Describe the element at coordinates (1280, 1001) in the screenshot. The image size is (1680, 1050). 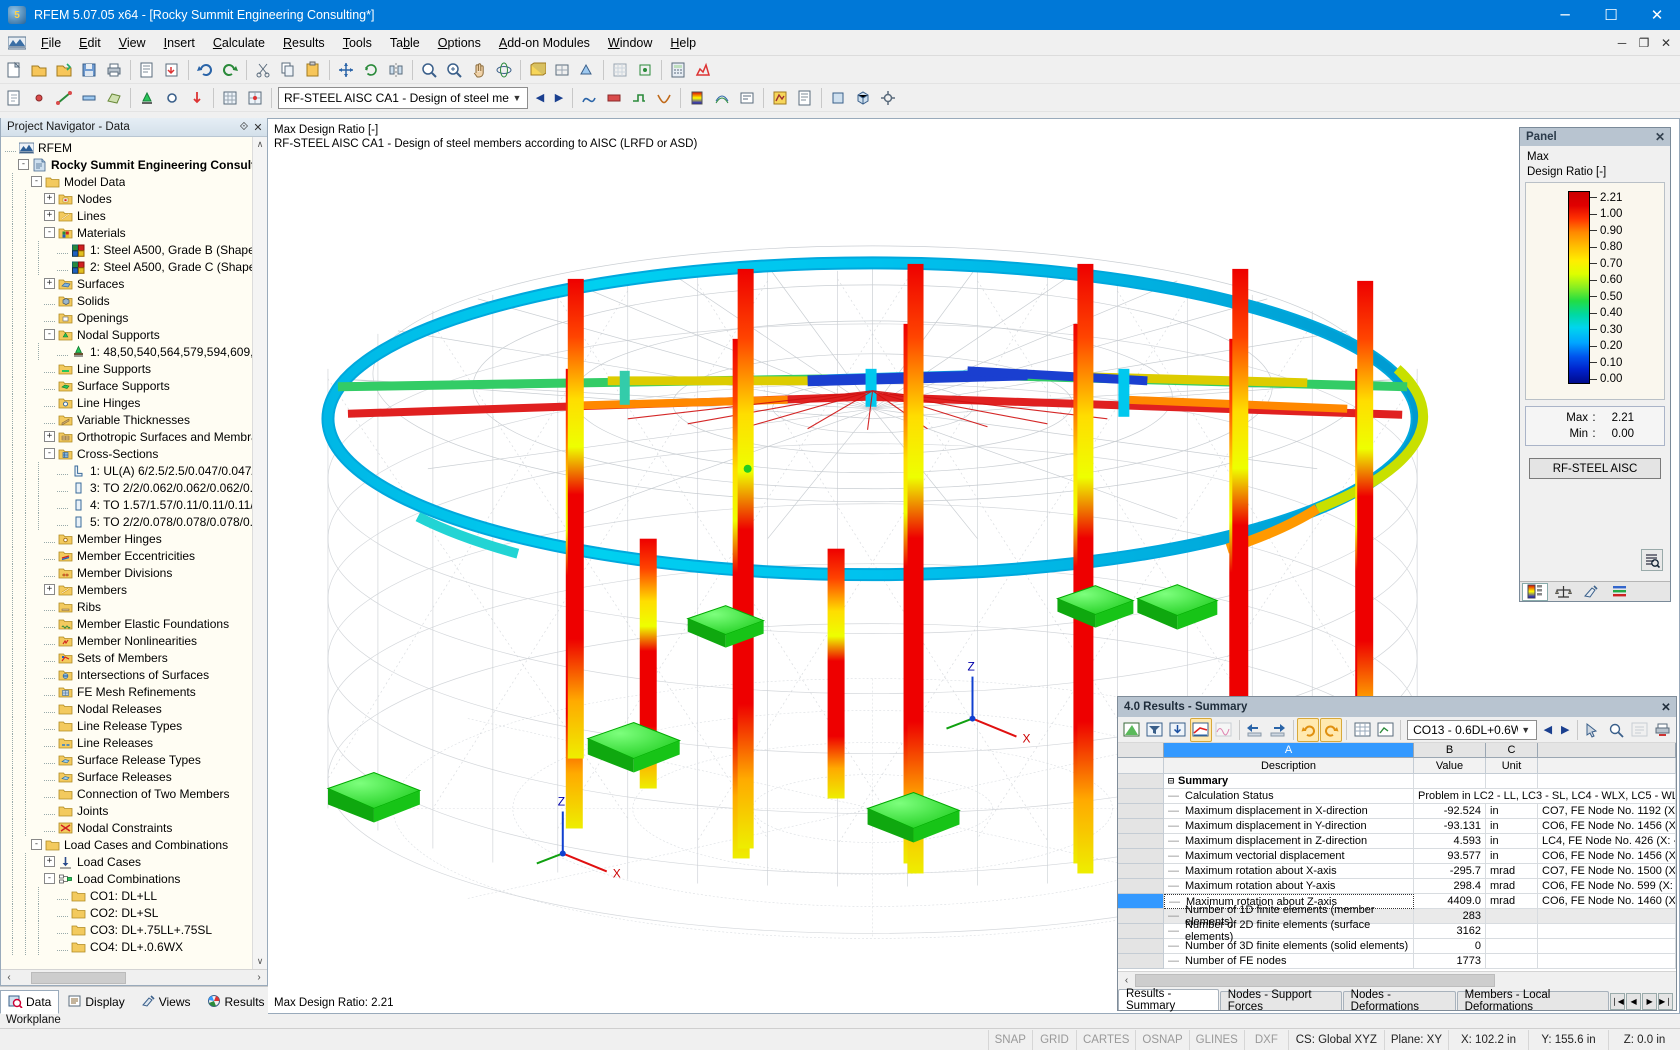
I see `results-tab-nodes-support-forces: Nodes - Support Forces` at that location.